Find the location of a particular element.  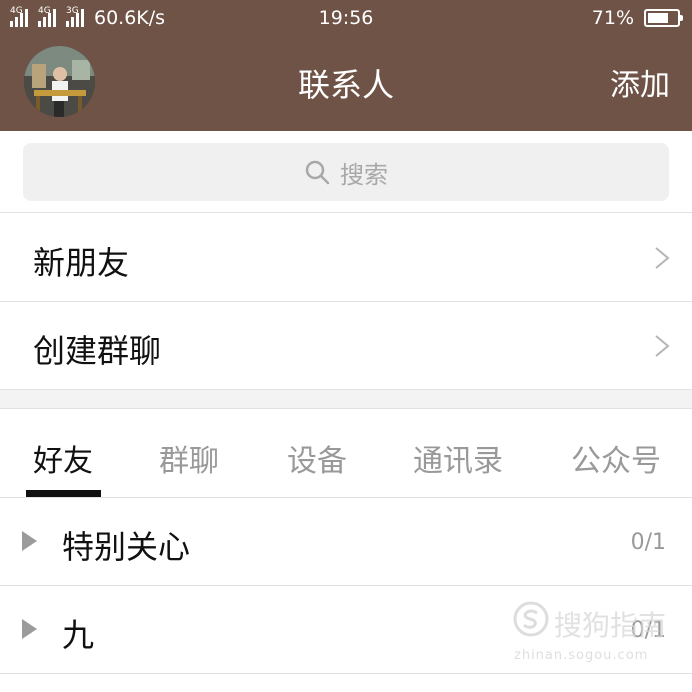

create-group-row: 创建群聊 is located at coordinates (346, 346).